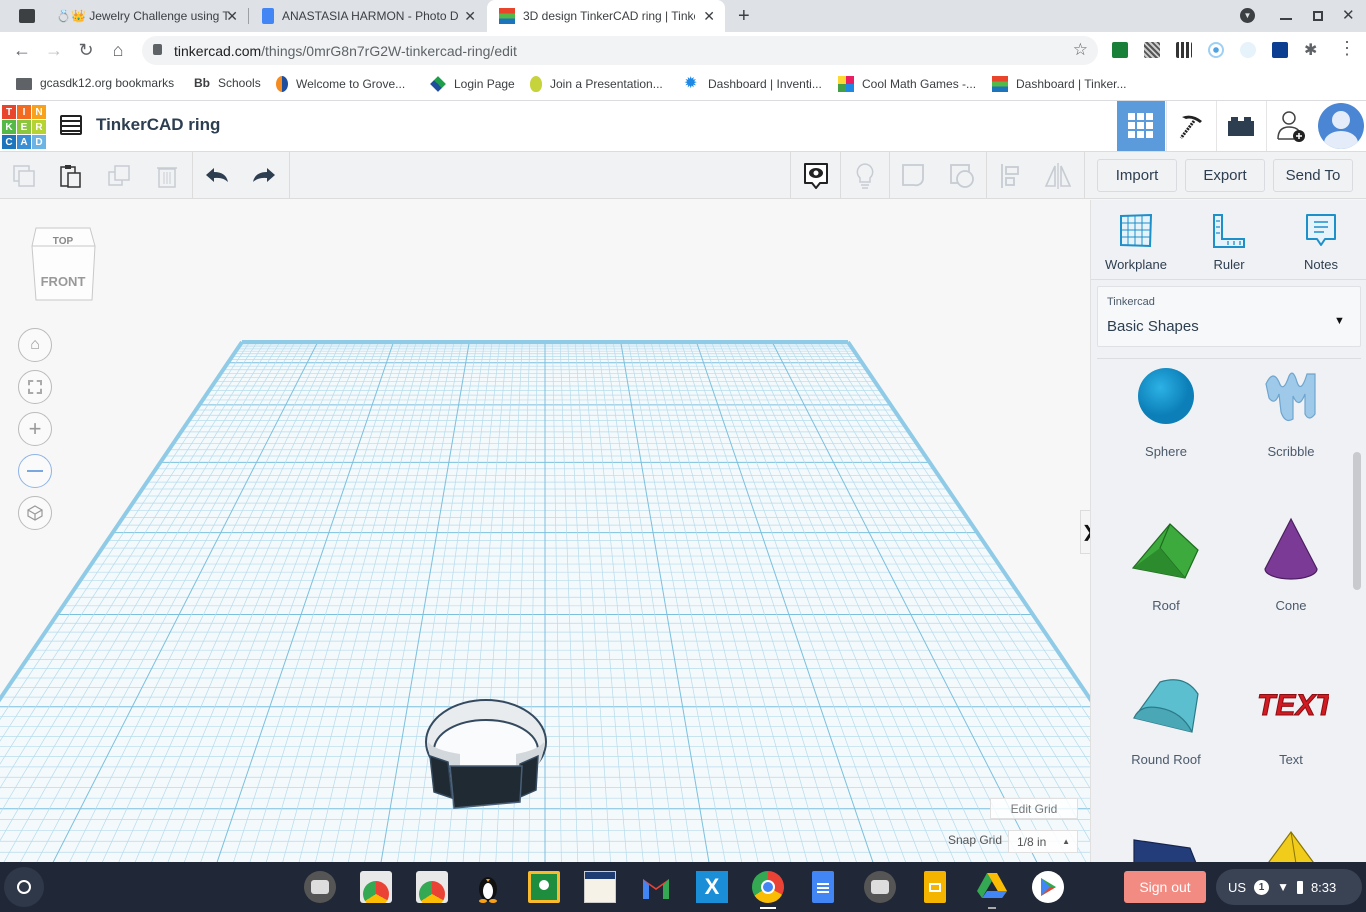 The width and height of the screenshot is (1366, 912). What do you see at coordinates (1291, 561) in the screenshot?
I see `shape-cone: Cone` at bounding box center [1291, 561].